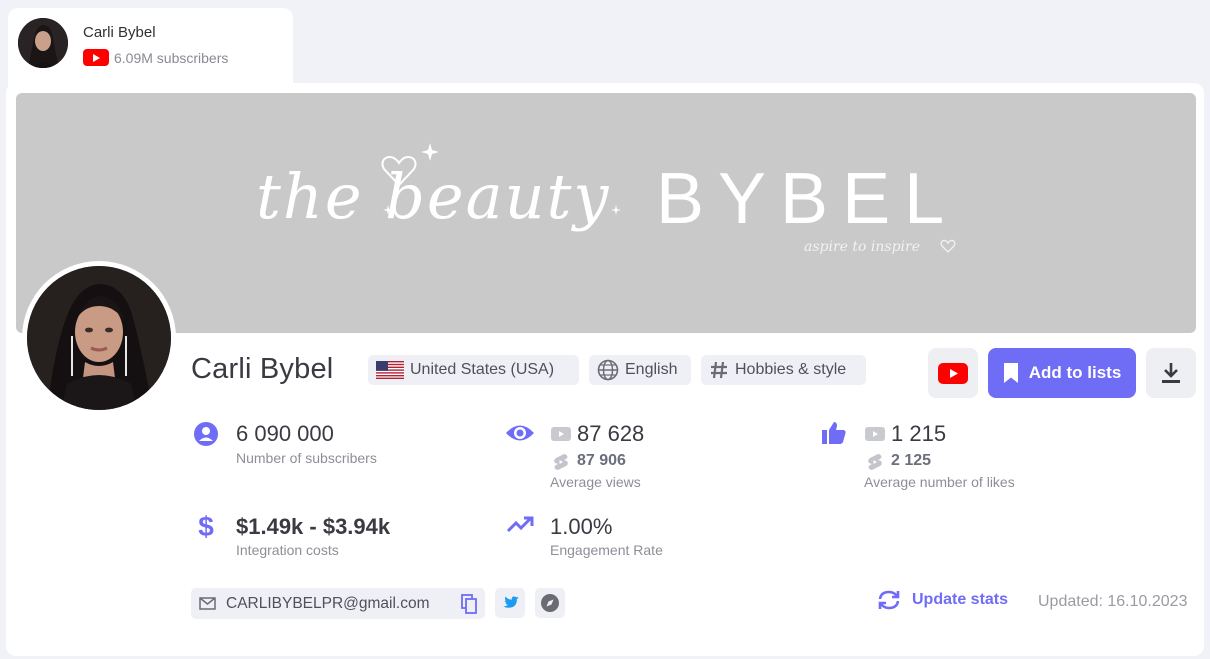 The height and width of the screenshot is (659, 1210). I want to click on update-stats-label: Update stats, so click(960, 599).